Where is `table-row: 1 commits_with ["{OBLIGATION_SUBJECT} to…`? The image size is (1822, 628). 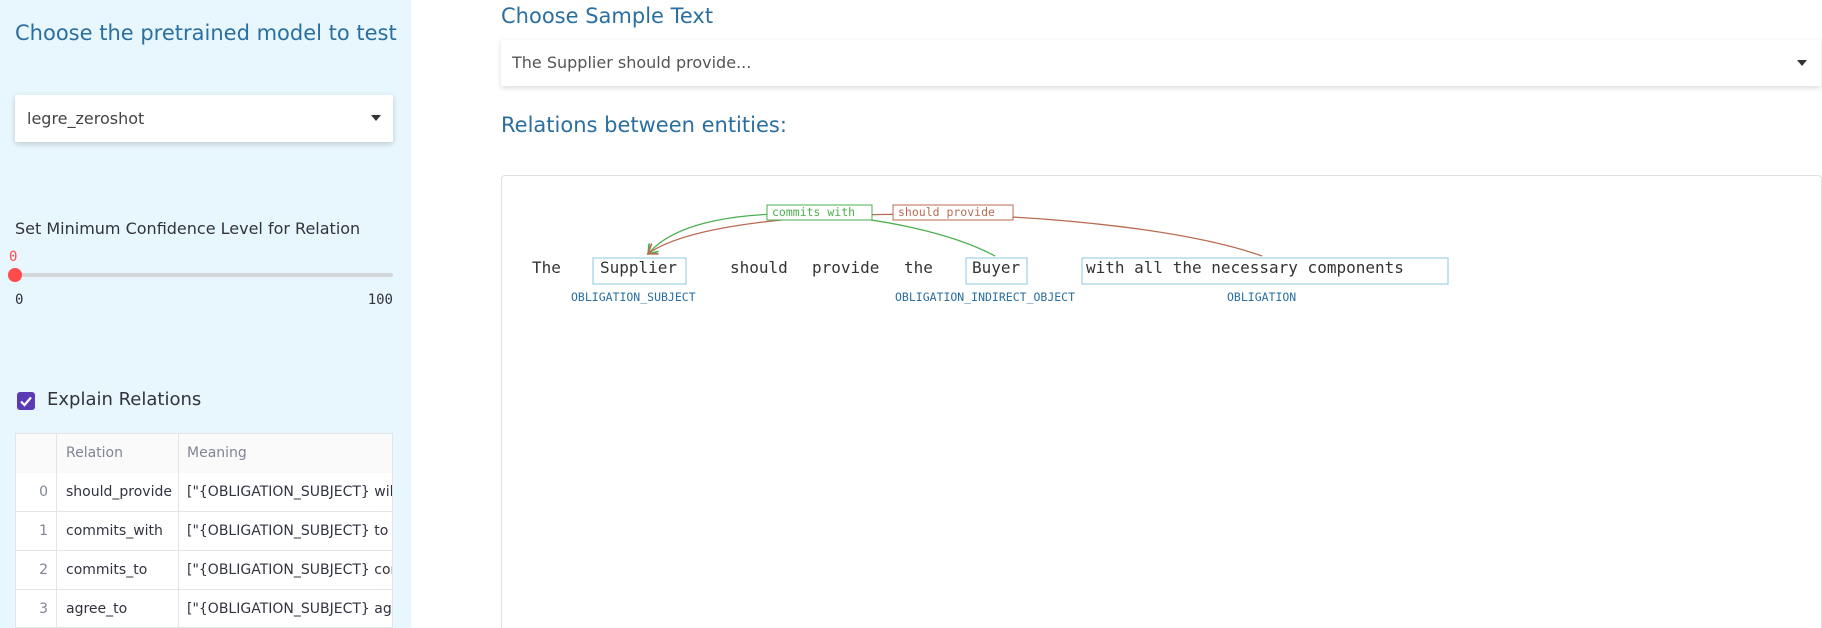 table-row: 1 commits_with ["{OBLIGATION_SUBJECT} to… is located at coordinates (204, 531).